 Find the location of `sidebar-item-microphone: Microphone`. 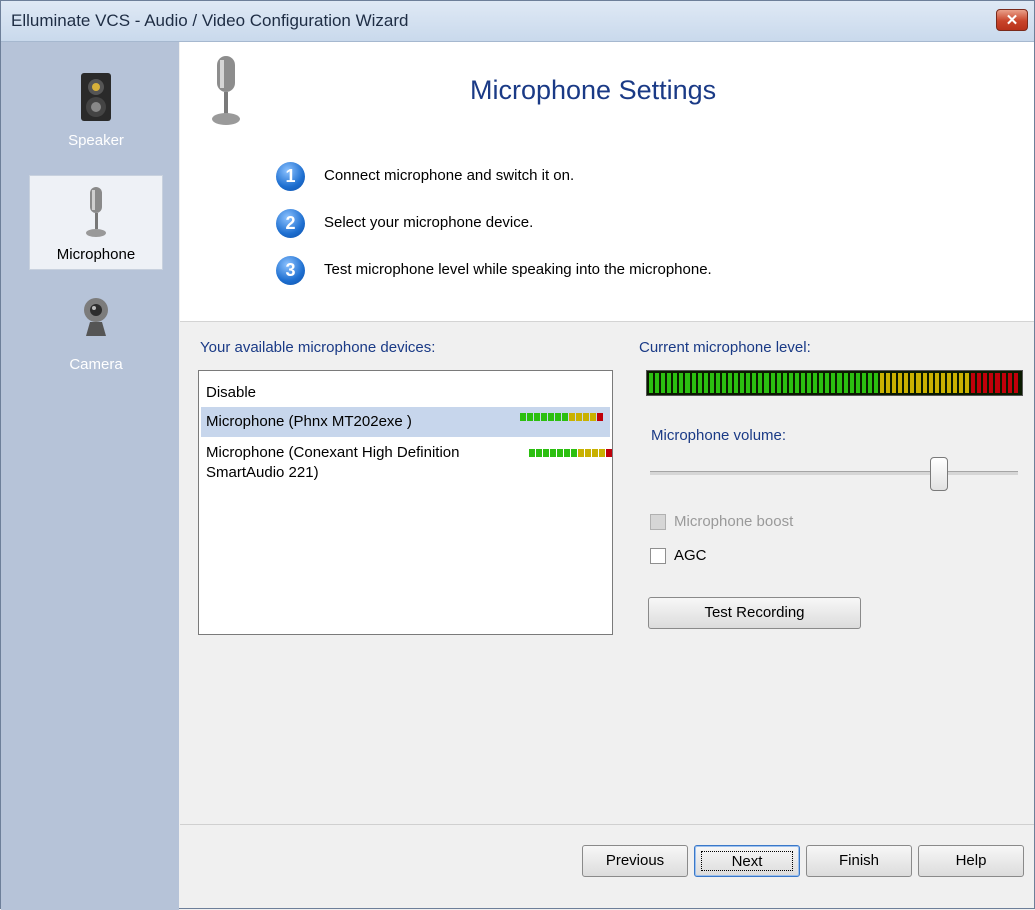

sidebar-item-microphone: Microphone is located at coordinates (96, 222).